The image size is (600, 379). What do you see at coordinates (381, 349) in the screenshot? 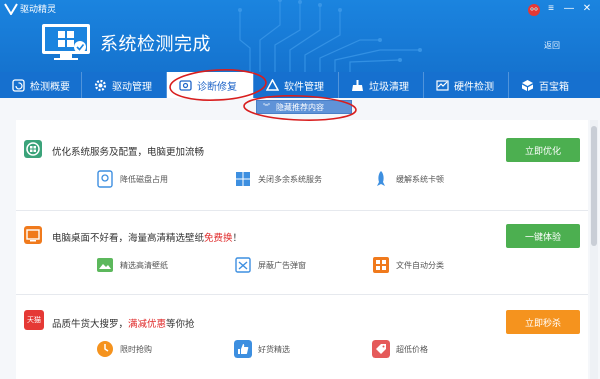
I see `price-tag-icon` at bounding box center [381, 349].